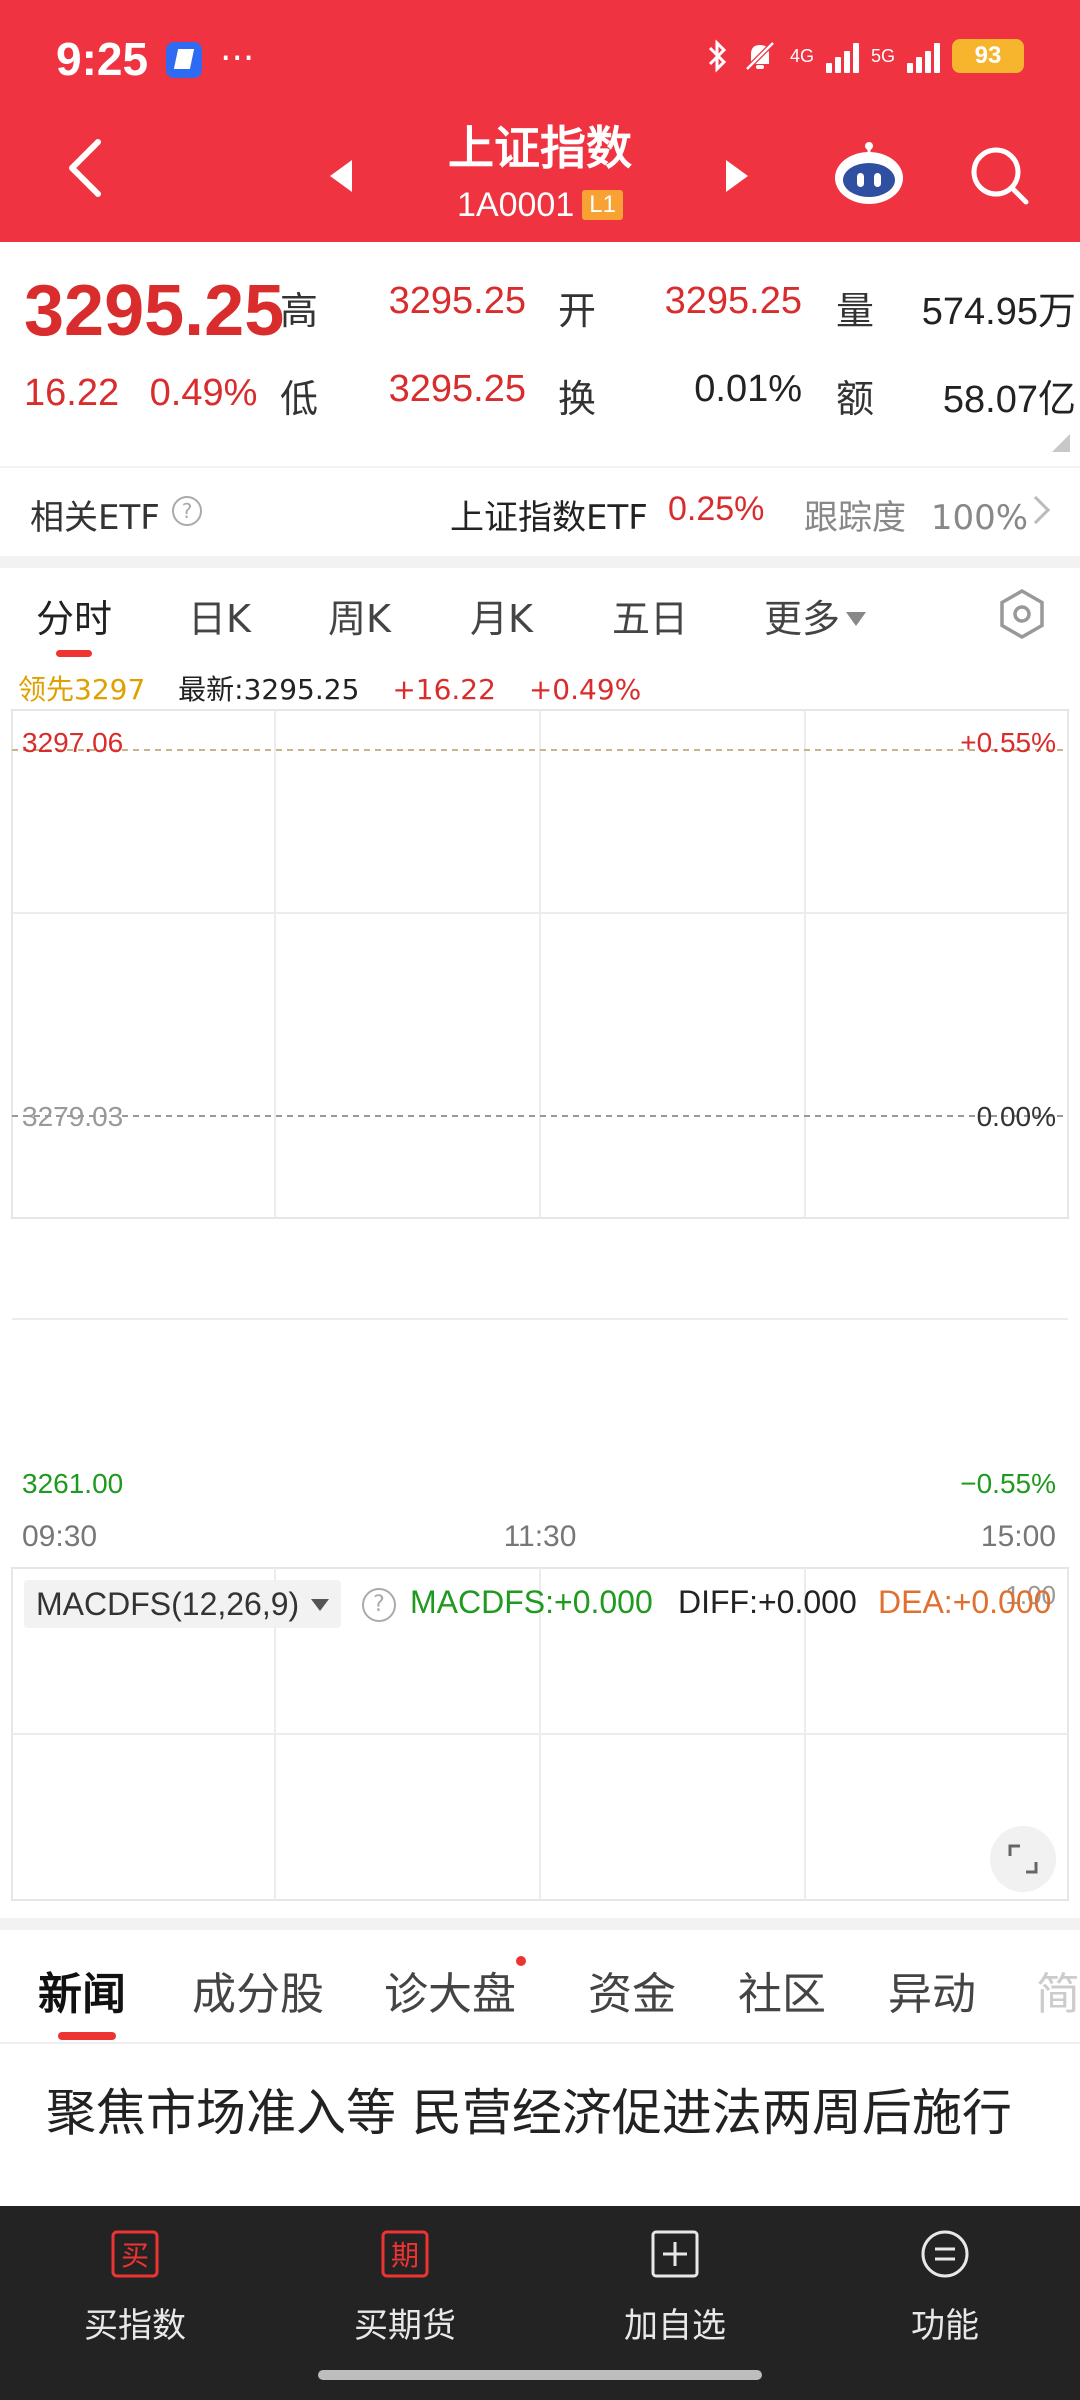  I want to click on tab-constituents: 成分股, so click(258, 1990).